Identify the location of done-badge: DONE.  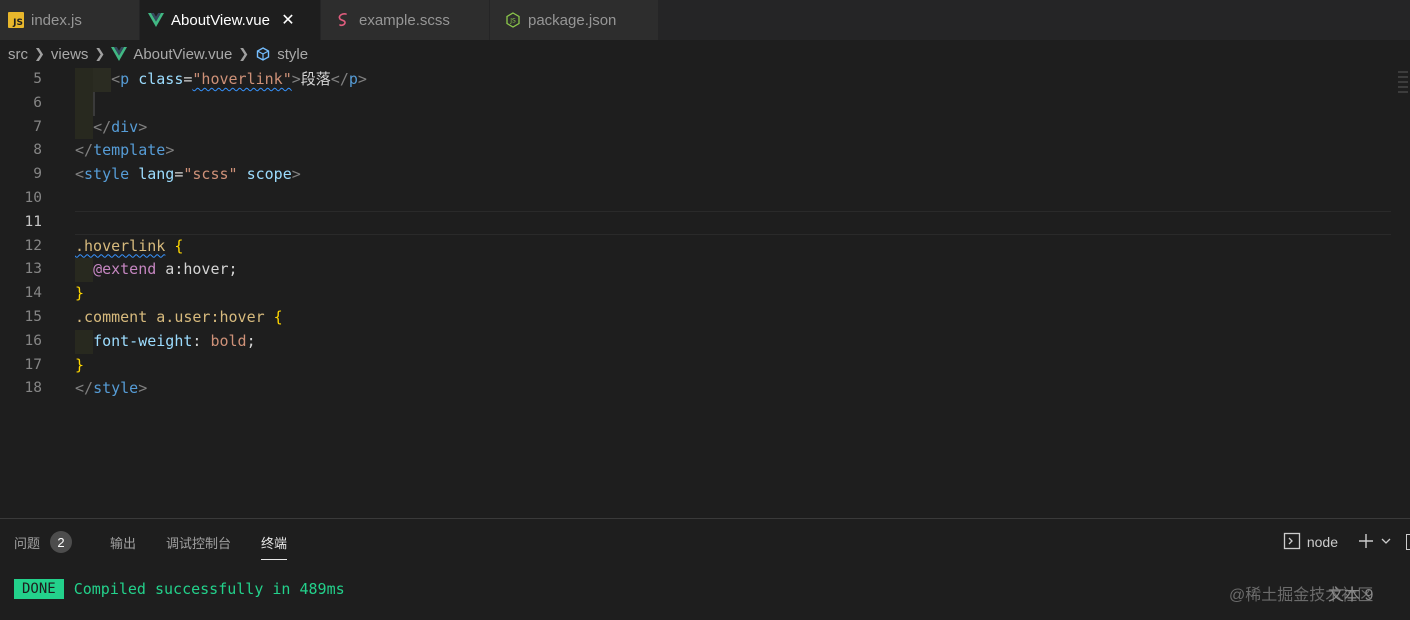
(39, 589).